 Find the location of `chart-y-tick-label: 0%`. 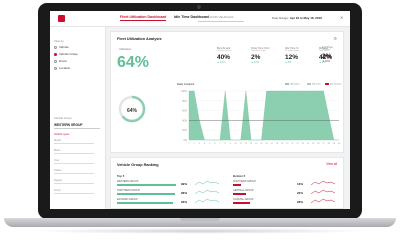

chart-y-tick-label: 0% is located at coordinates (186, 140).